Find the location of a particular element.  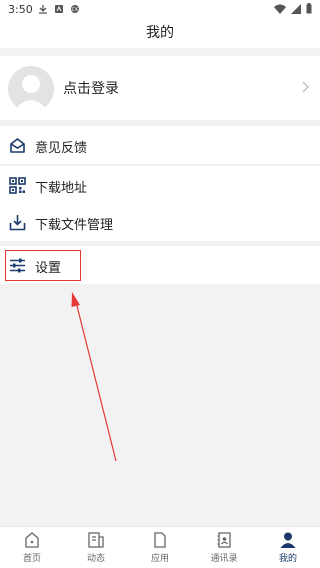

svg-text: CK is located at coordinates (75, 10).